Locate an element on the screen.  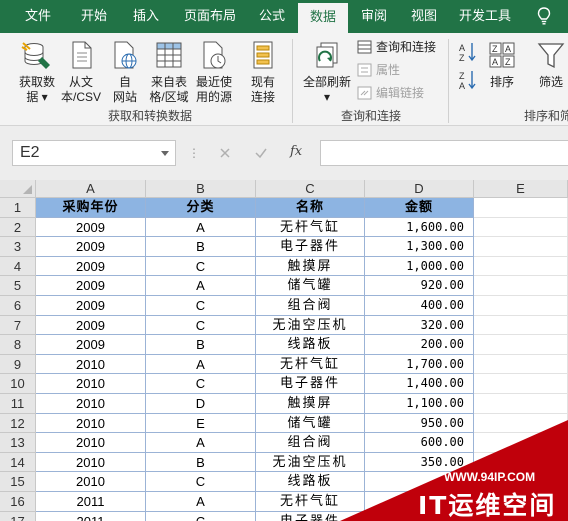
row-header: 8 is located at coordinates (18, 345).